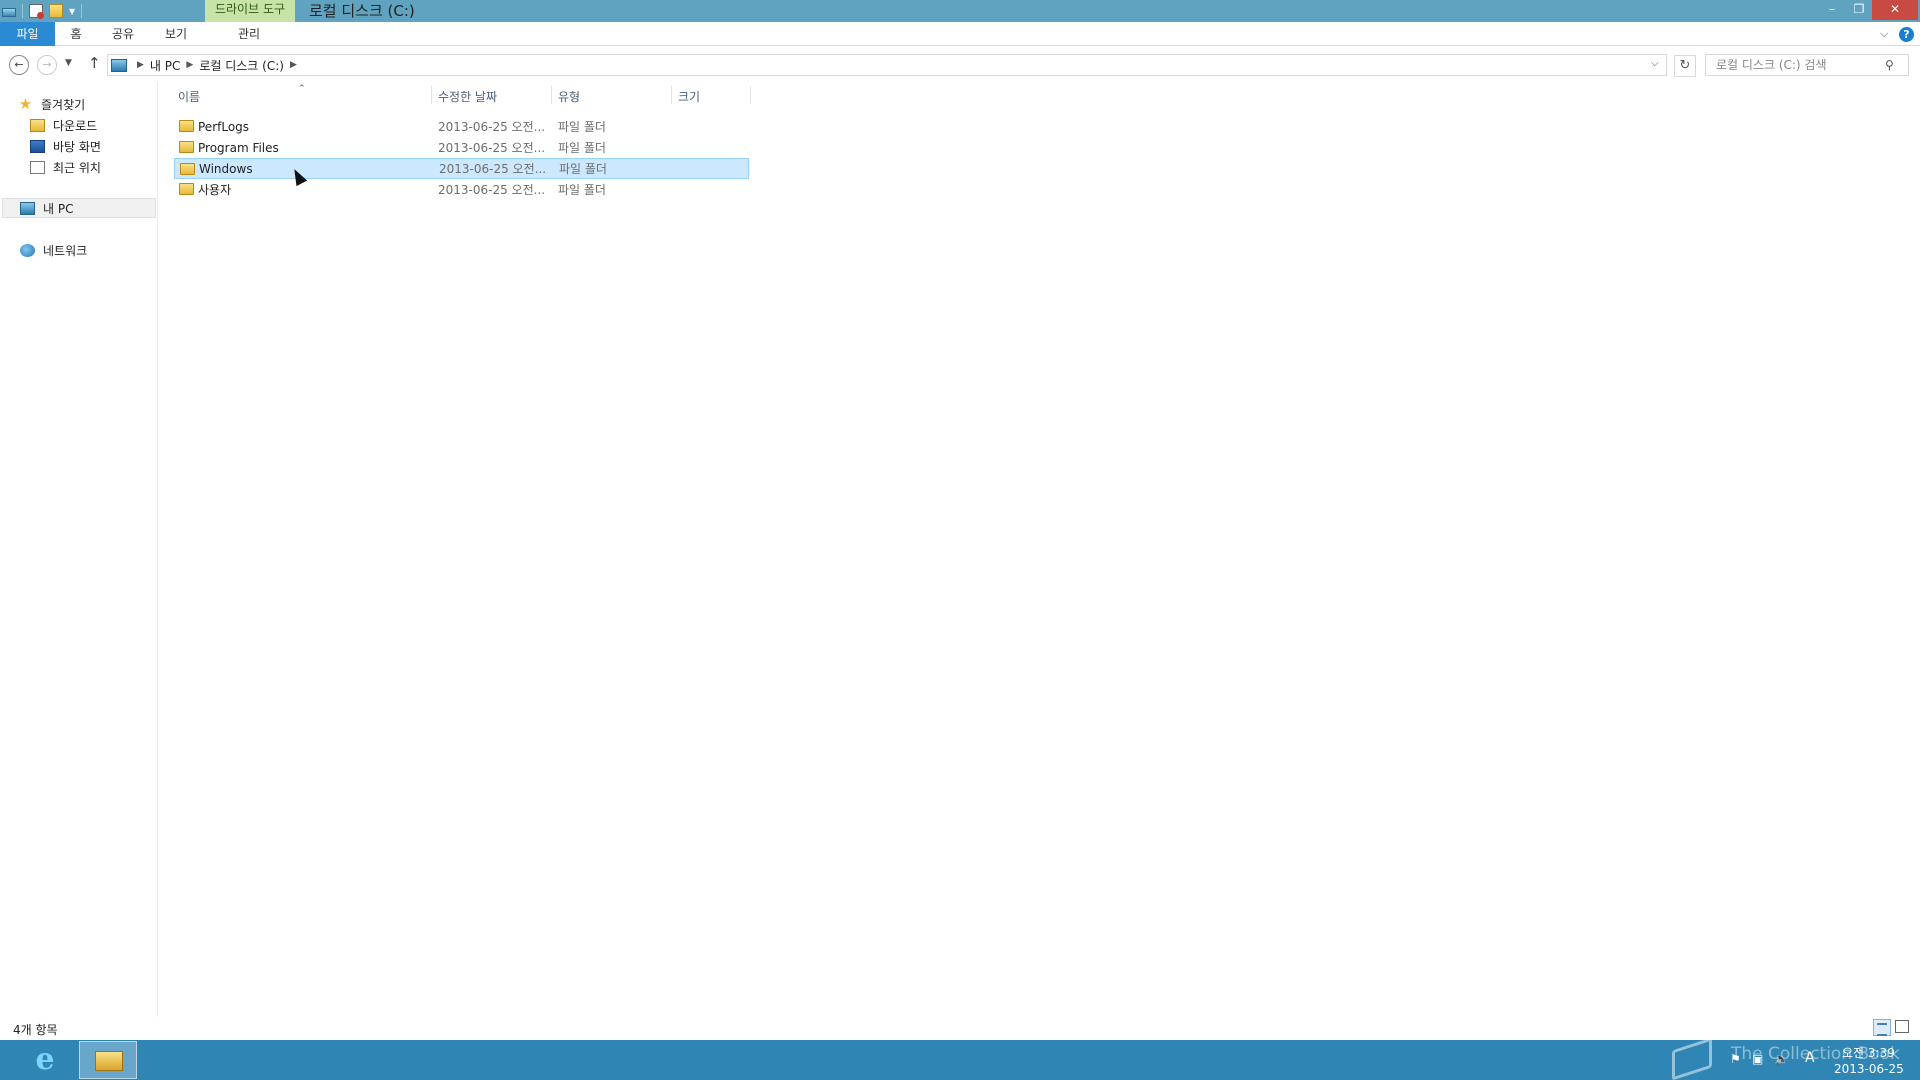 The width and height of the screenshot is (1920, 1080). Describe the element at coordinates (19, 65) in the screenshot. I see `back-button: ←` at that location.